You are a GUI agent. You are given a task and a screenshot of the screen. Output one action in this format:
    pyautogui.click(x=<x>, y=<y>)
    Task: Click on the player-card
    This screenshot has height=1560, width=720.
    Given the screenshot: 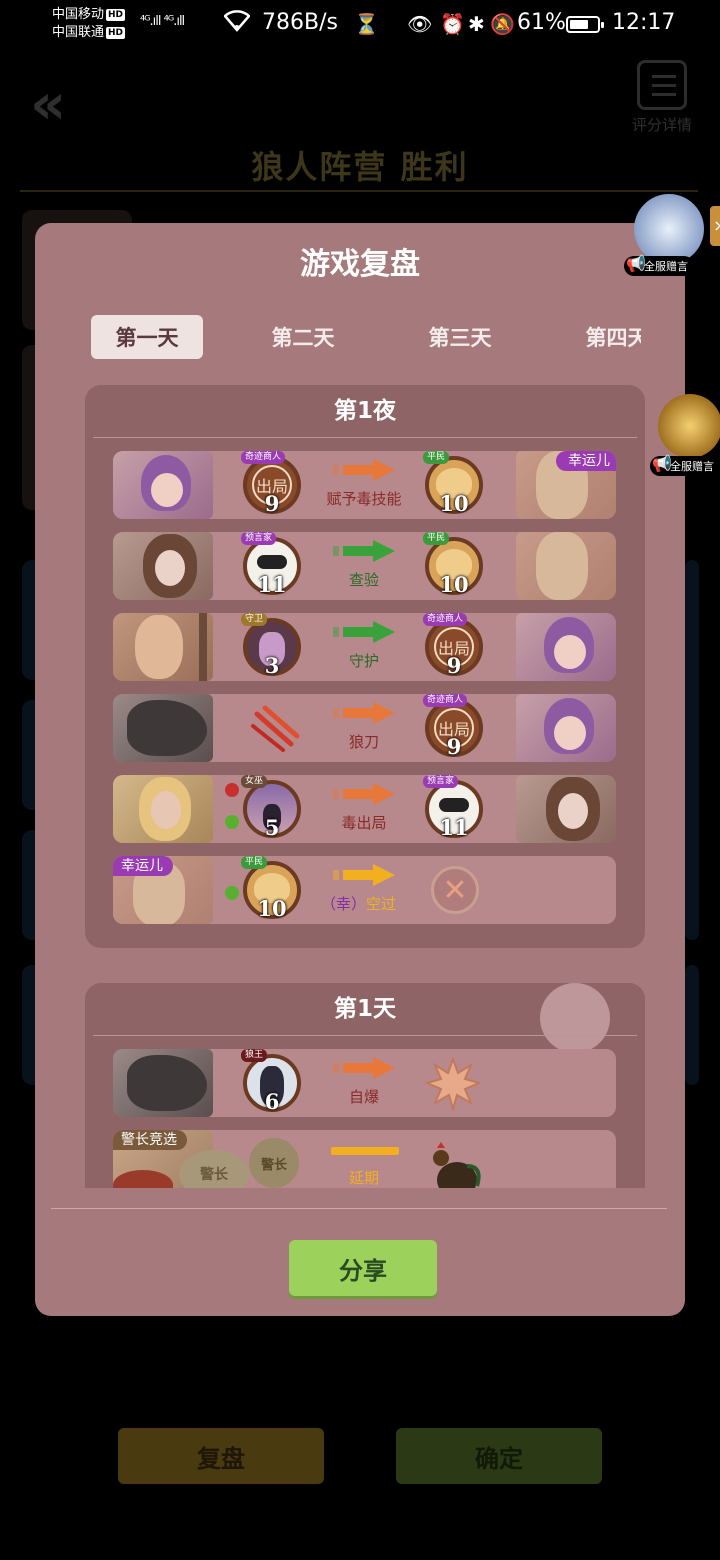 What is the action you would take?
    pyautogui.click(x=692, y=1025)
    